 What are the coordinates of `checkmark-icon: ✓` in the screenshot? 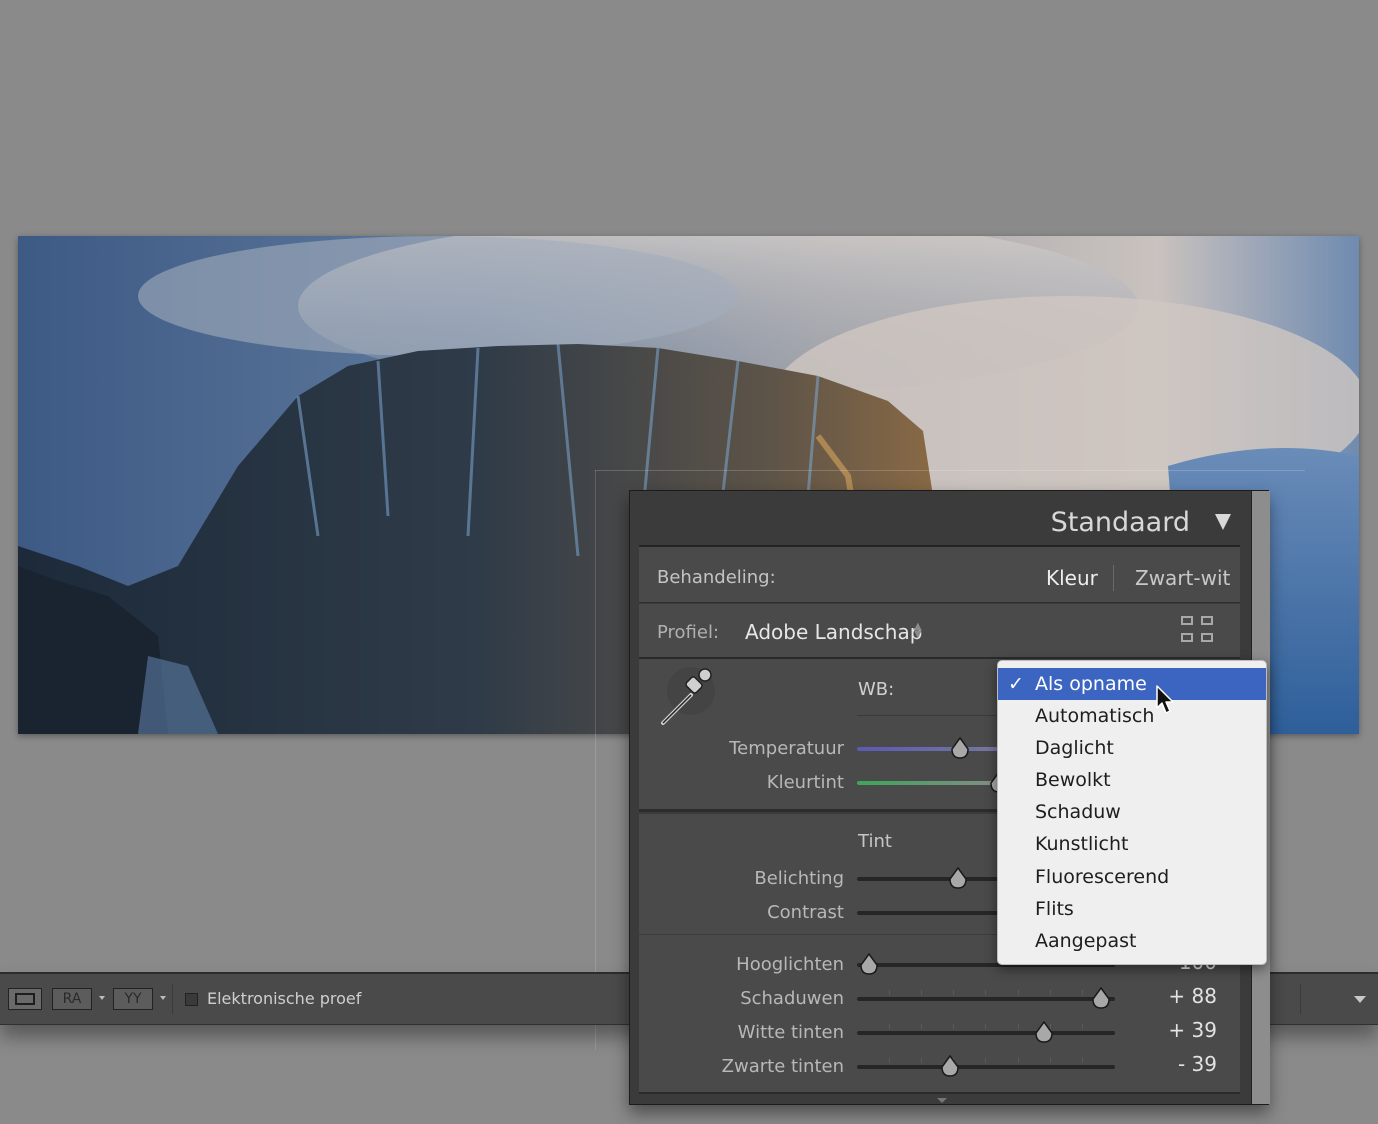 It's located at (1016, 684).